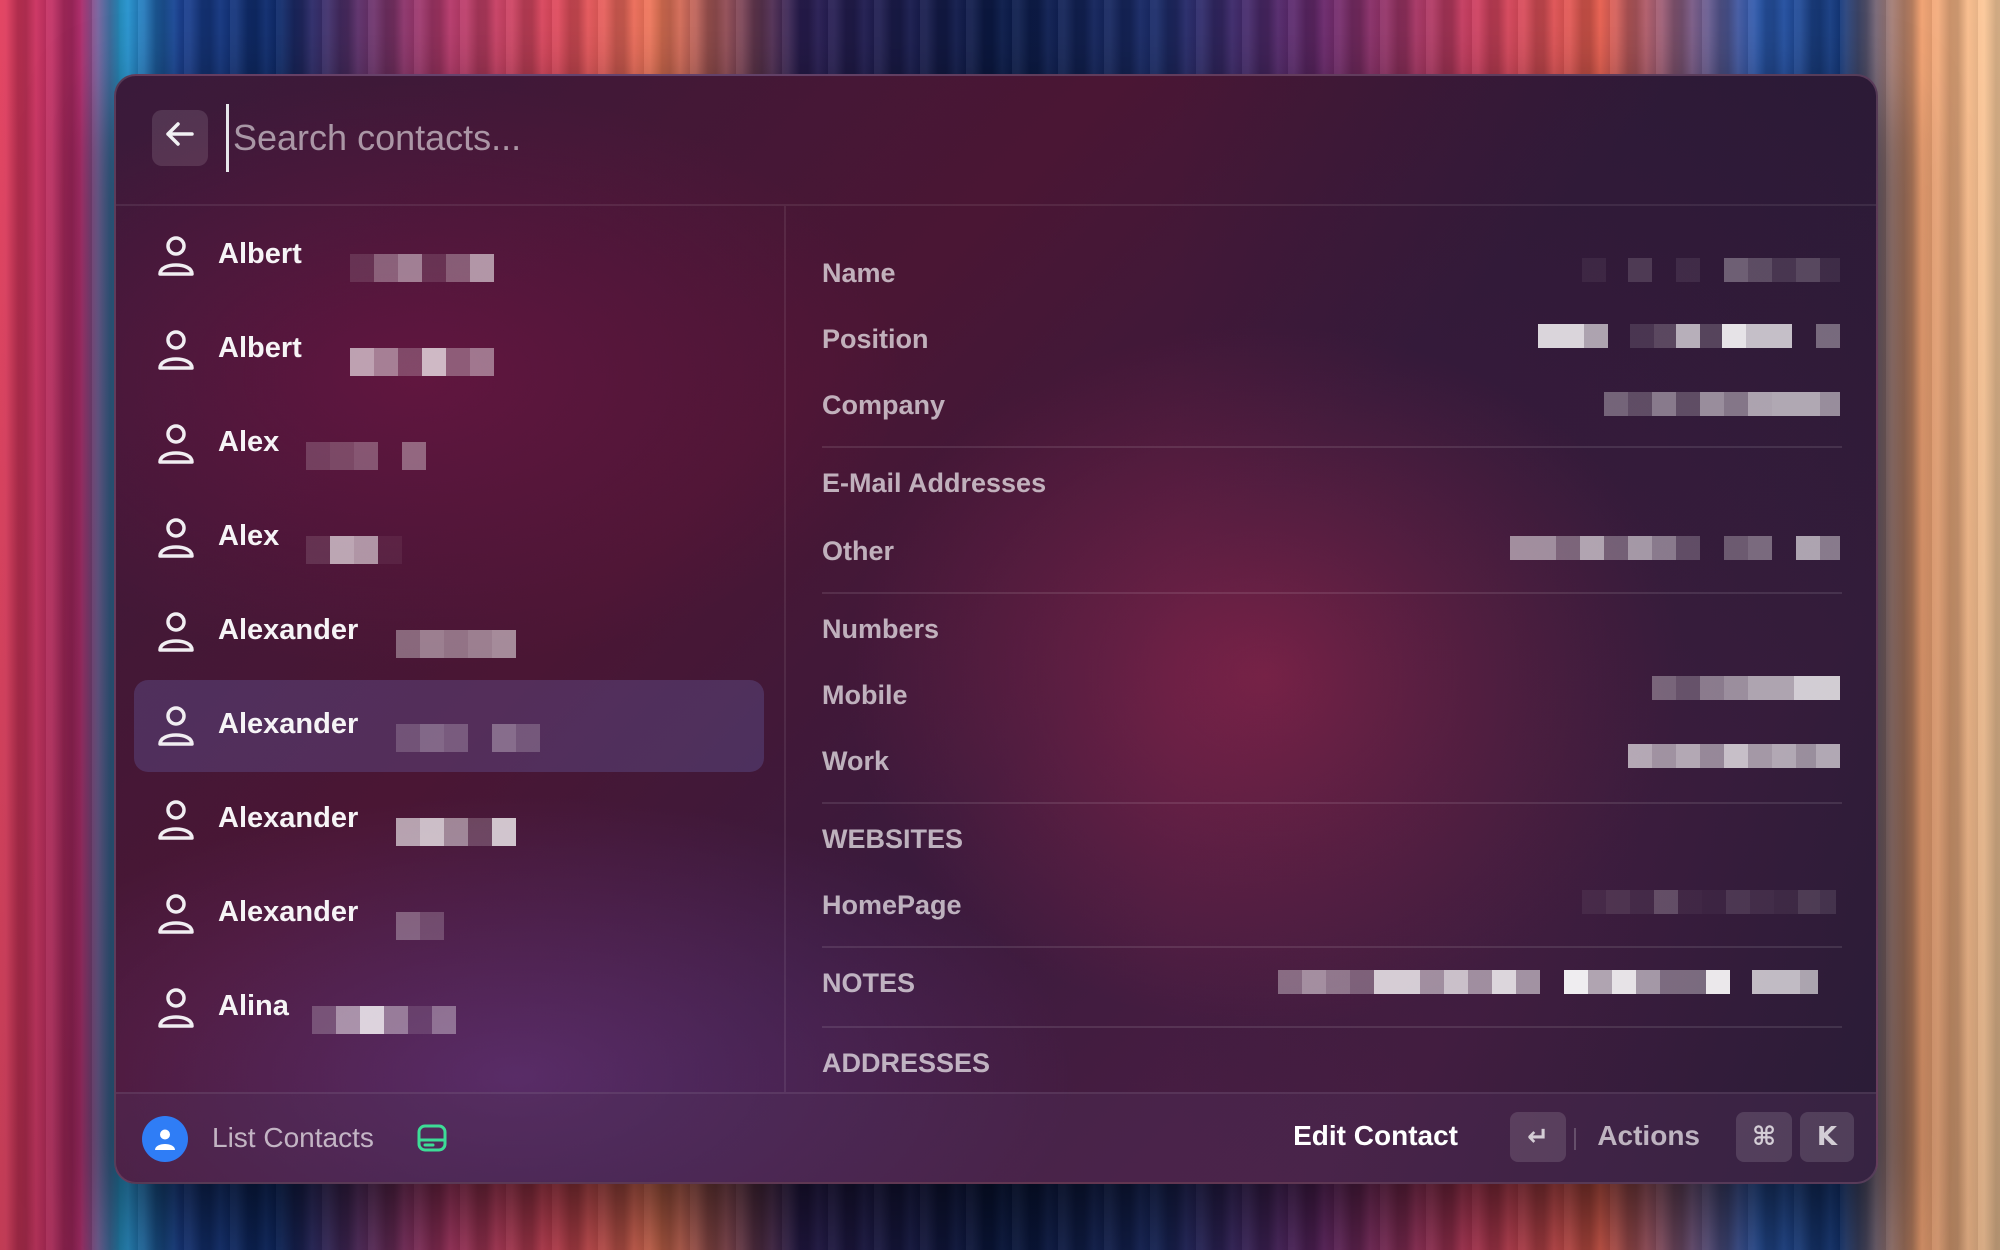 The image size is (2000, 1250). Describe the element at coordinates (892, 905) in the screenshot. I see `homepage-label: HomePage` at that location.